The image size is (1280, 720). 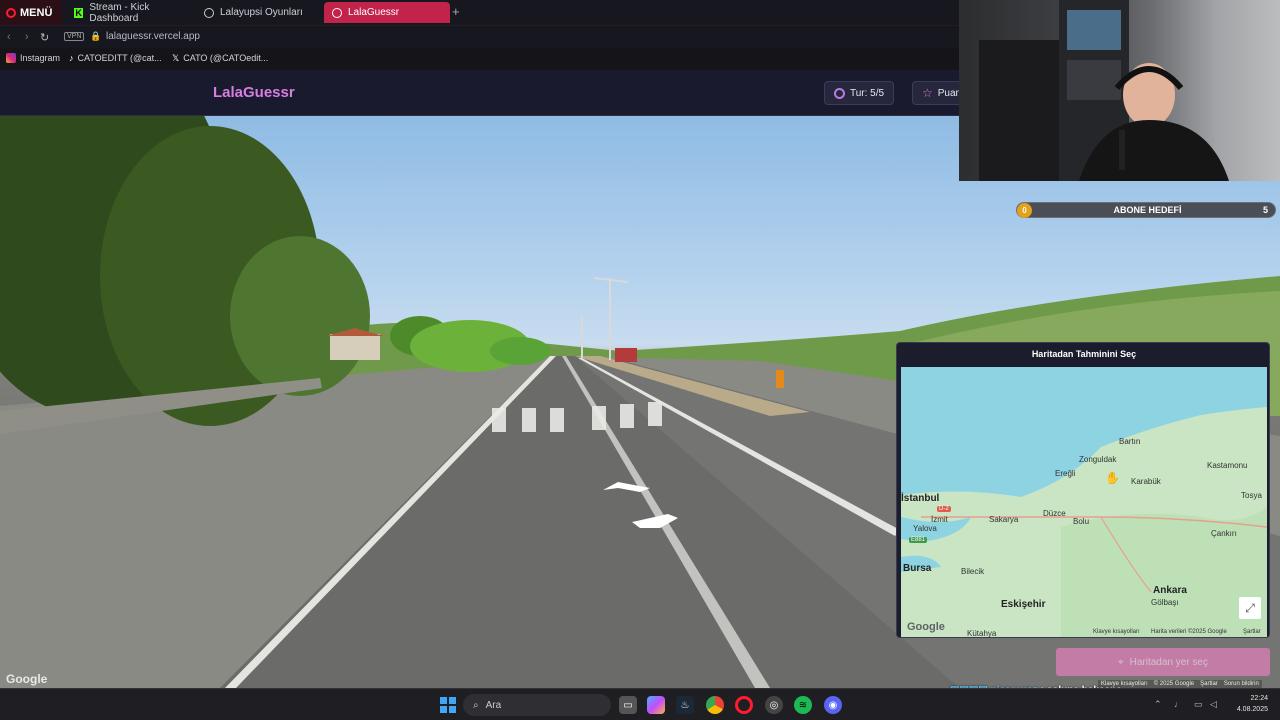 What do you see at coordinates (944, 509) in the screenshot?
I see `road-badge: D-2` at bounding box center [944, 509].